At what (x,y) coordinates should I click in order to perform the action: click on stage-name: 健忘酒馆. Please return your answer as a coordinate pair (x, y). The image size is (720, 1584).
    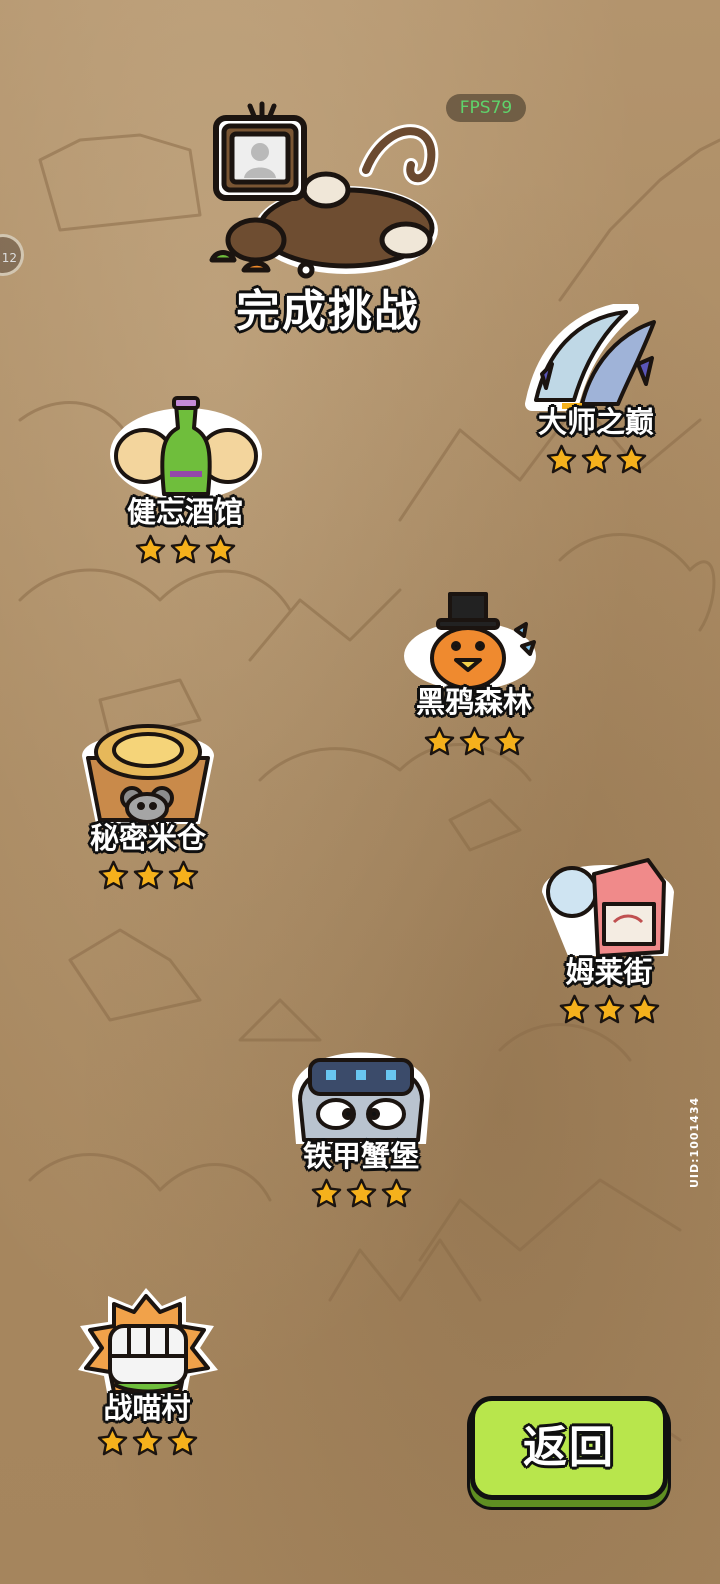
    Looking at the image, I should click on (184, 512).